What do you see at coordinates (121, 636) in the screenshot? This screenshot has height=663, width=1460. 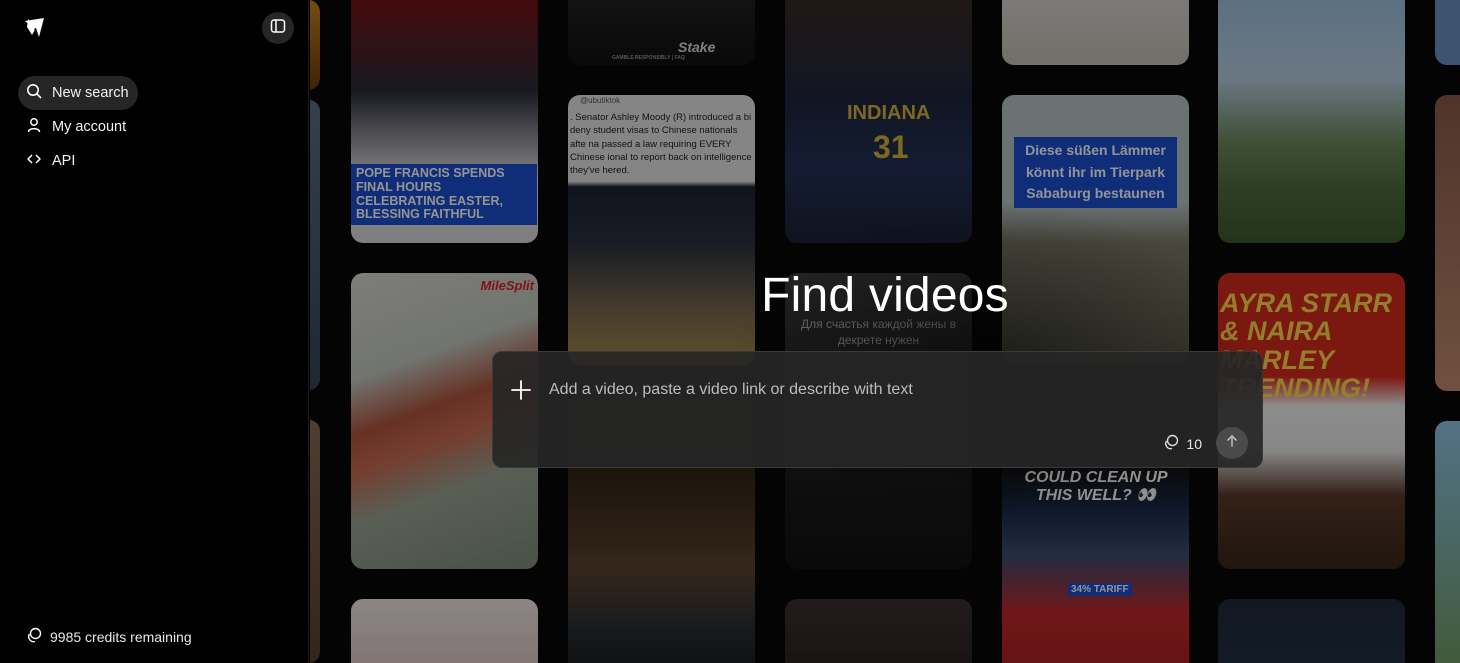 I see `credits-label: 9985 credits remaining` at bounding box center [121, 636].